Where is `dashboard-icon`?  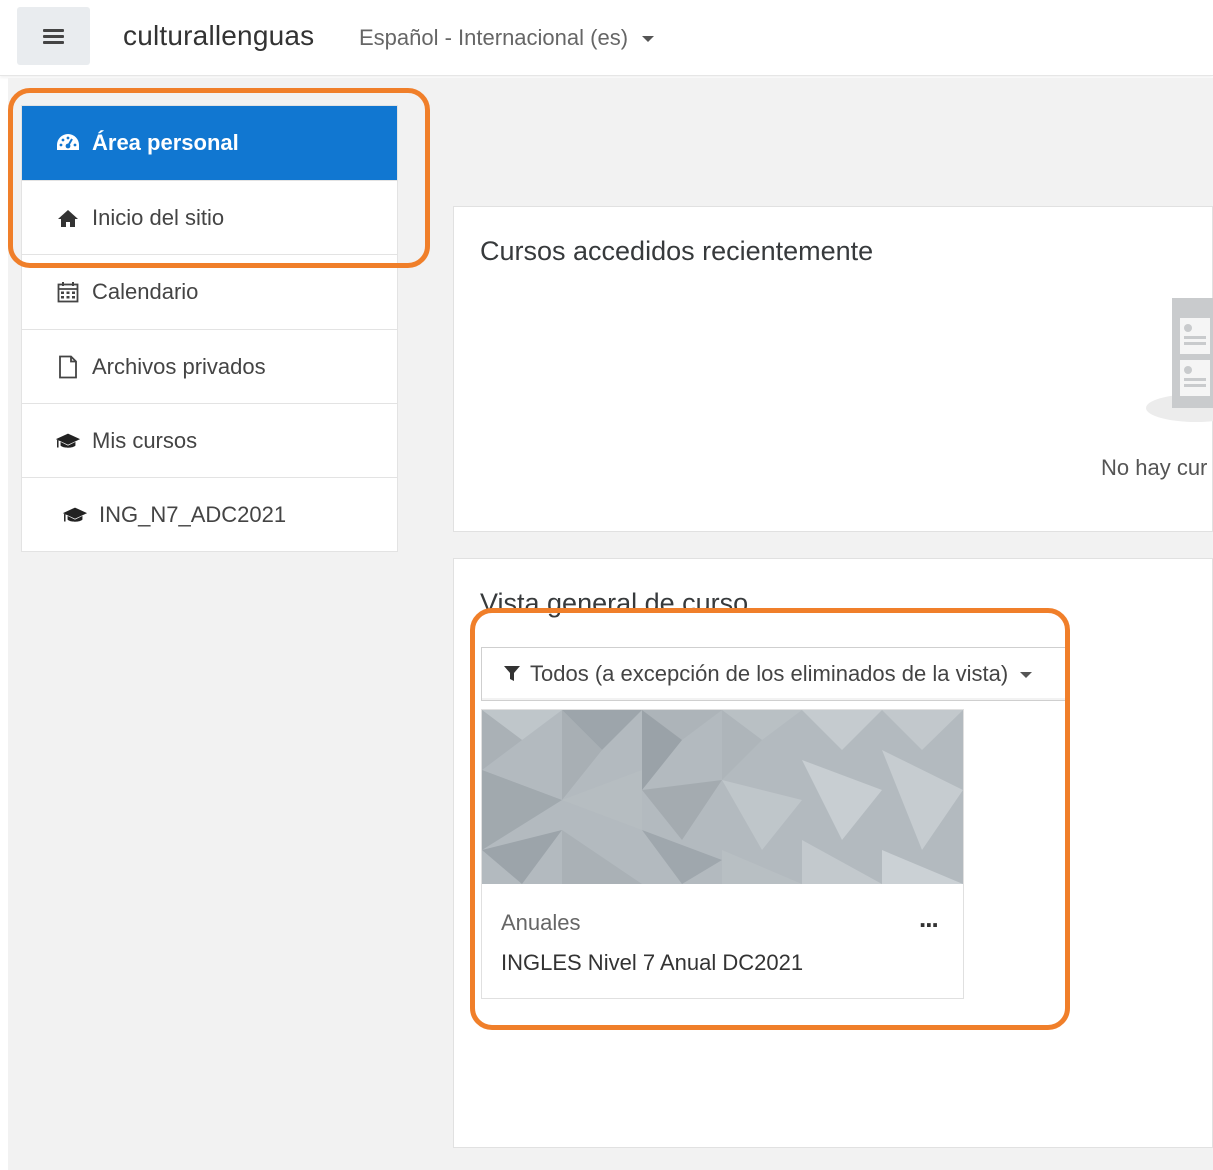 dashboard-icon is located at coordinates (68, 143).